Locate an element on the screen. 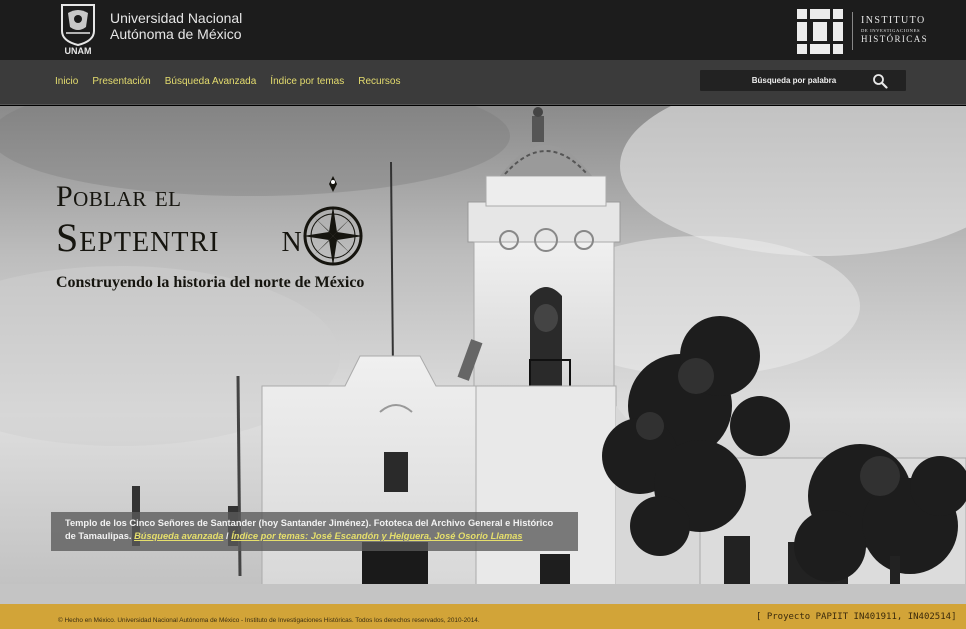 This screenshot has height=629, width=966. institute-line2: DE INVESTIGACIONES is located at coordinates (891, 30).